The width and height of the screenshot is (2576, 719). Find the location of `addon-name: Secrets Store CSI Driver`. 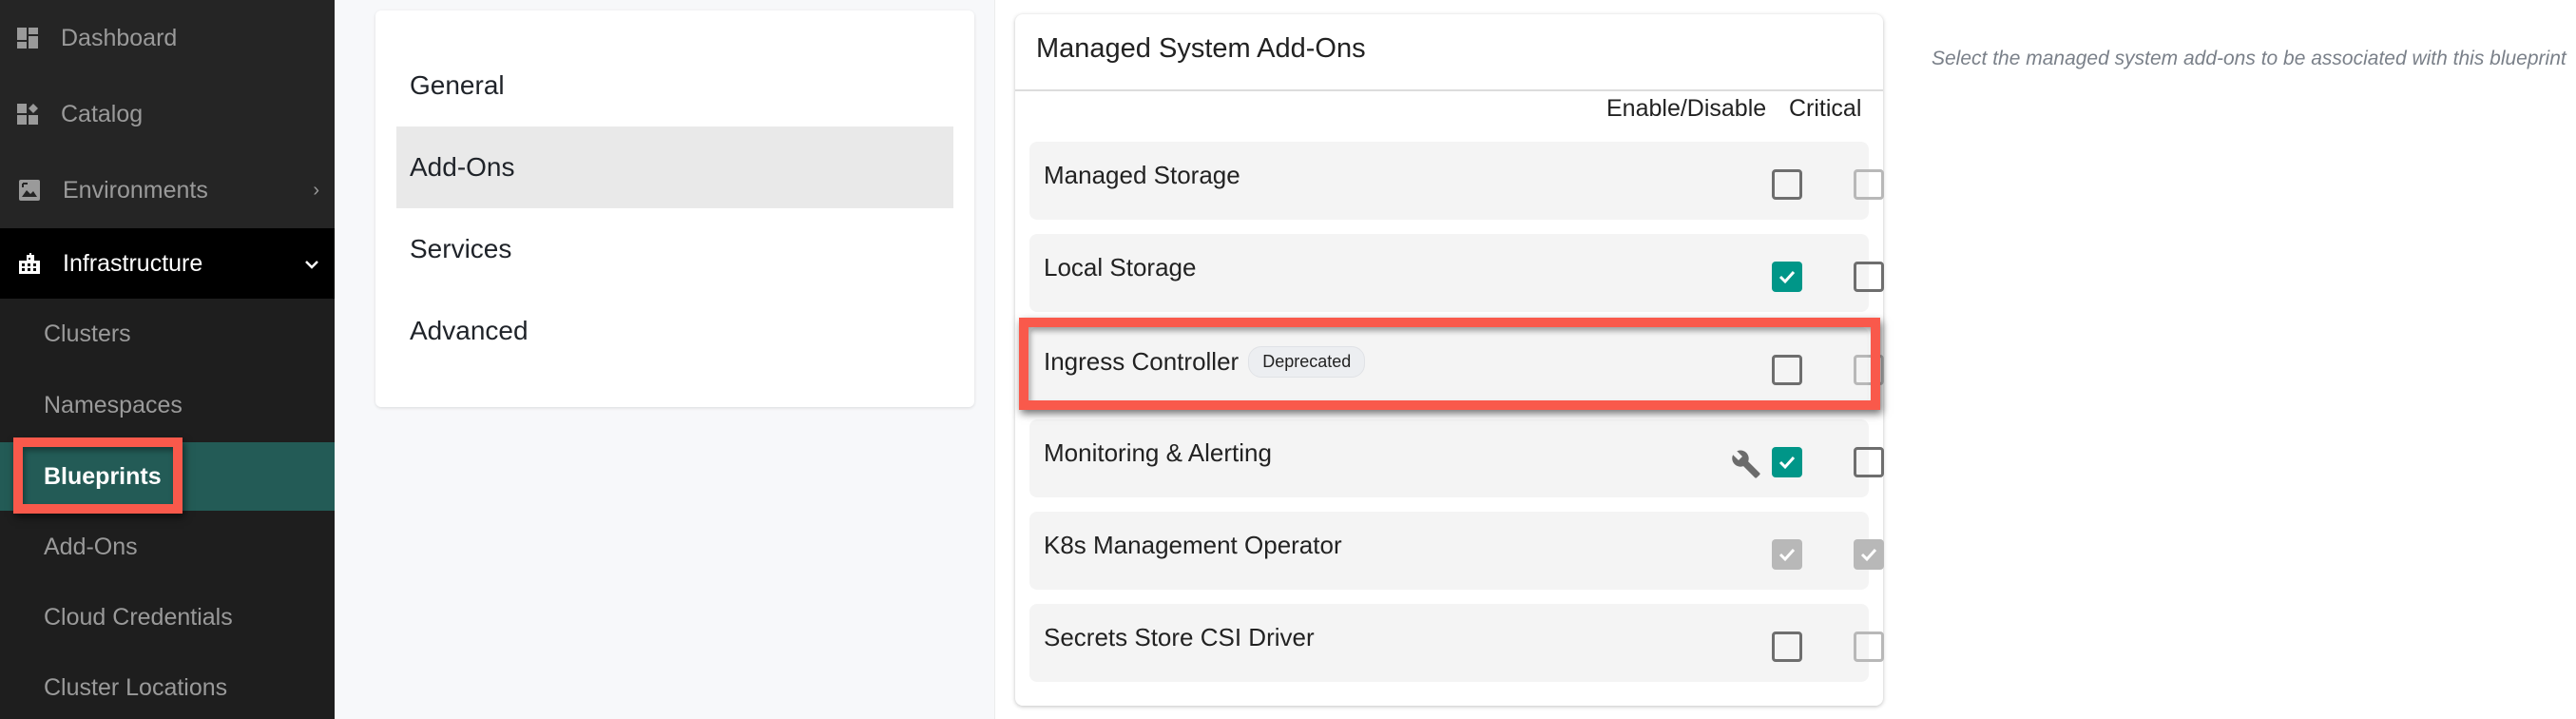

addon-name: Secrets Store CSI Driver is located at coordinates (1180, 637).